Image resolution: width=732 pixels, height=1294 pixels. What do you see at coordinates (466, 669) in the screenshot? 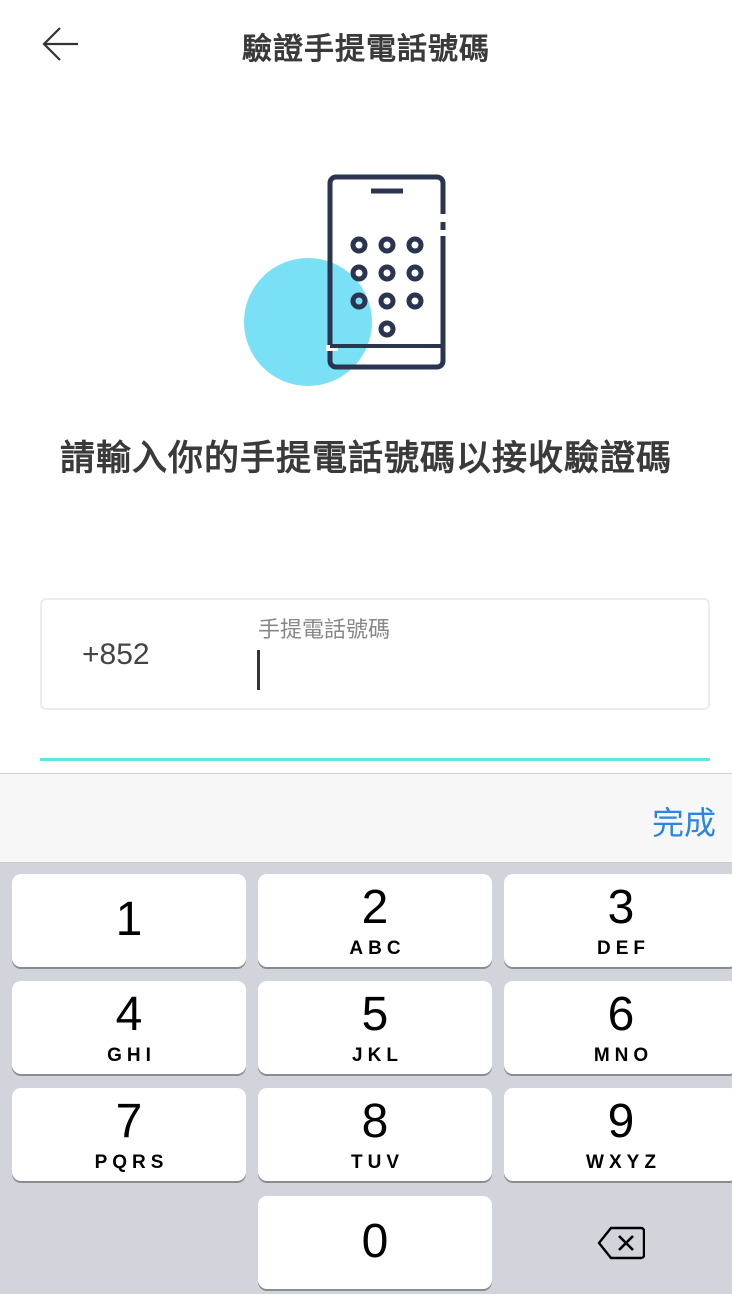
I see `phone-number-input` at bounding box center [466, 669].